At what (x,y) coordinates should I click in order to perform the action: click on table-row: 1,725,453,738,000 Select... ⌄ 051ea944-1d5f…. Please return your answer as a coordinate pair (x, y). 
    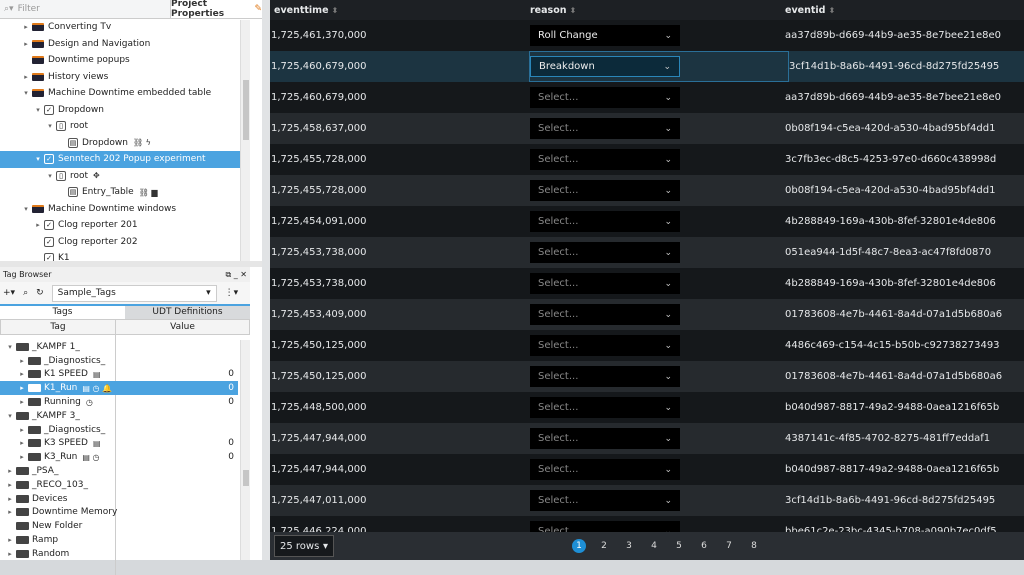
    Looking at the image, I should click on (647, 252).